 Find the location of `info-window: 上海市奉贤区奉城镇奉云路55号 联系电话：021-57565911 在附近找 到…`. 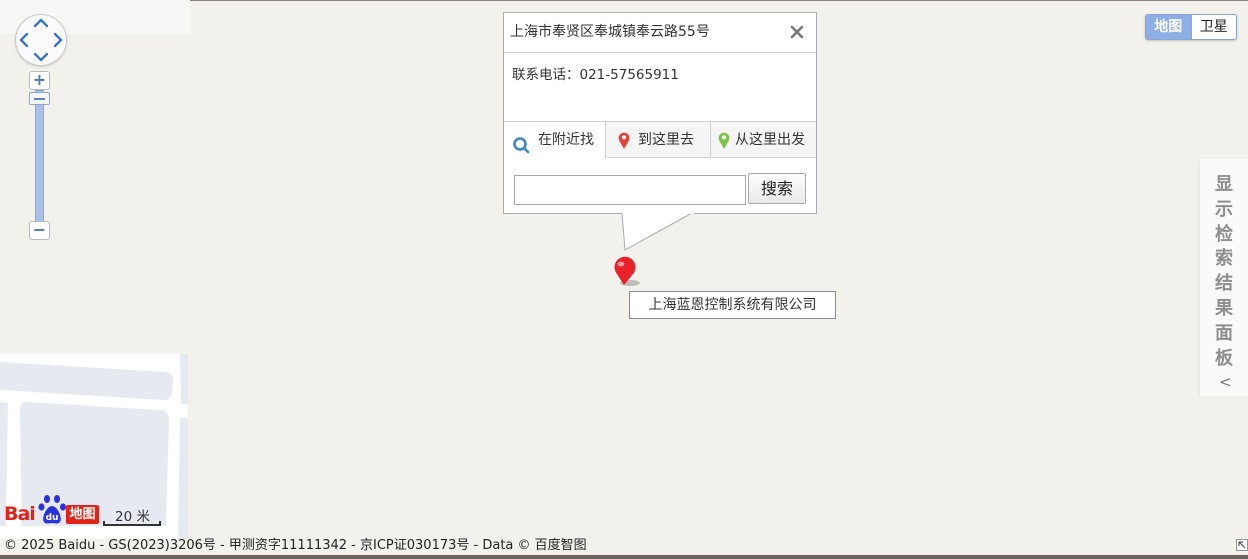

info-window: 上海市奉贤区奉城镇奉云路55号 联系电话：021-57565911 在附近找 到… is located at coordinates (660, 113).